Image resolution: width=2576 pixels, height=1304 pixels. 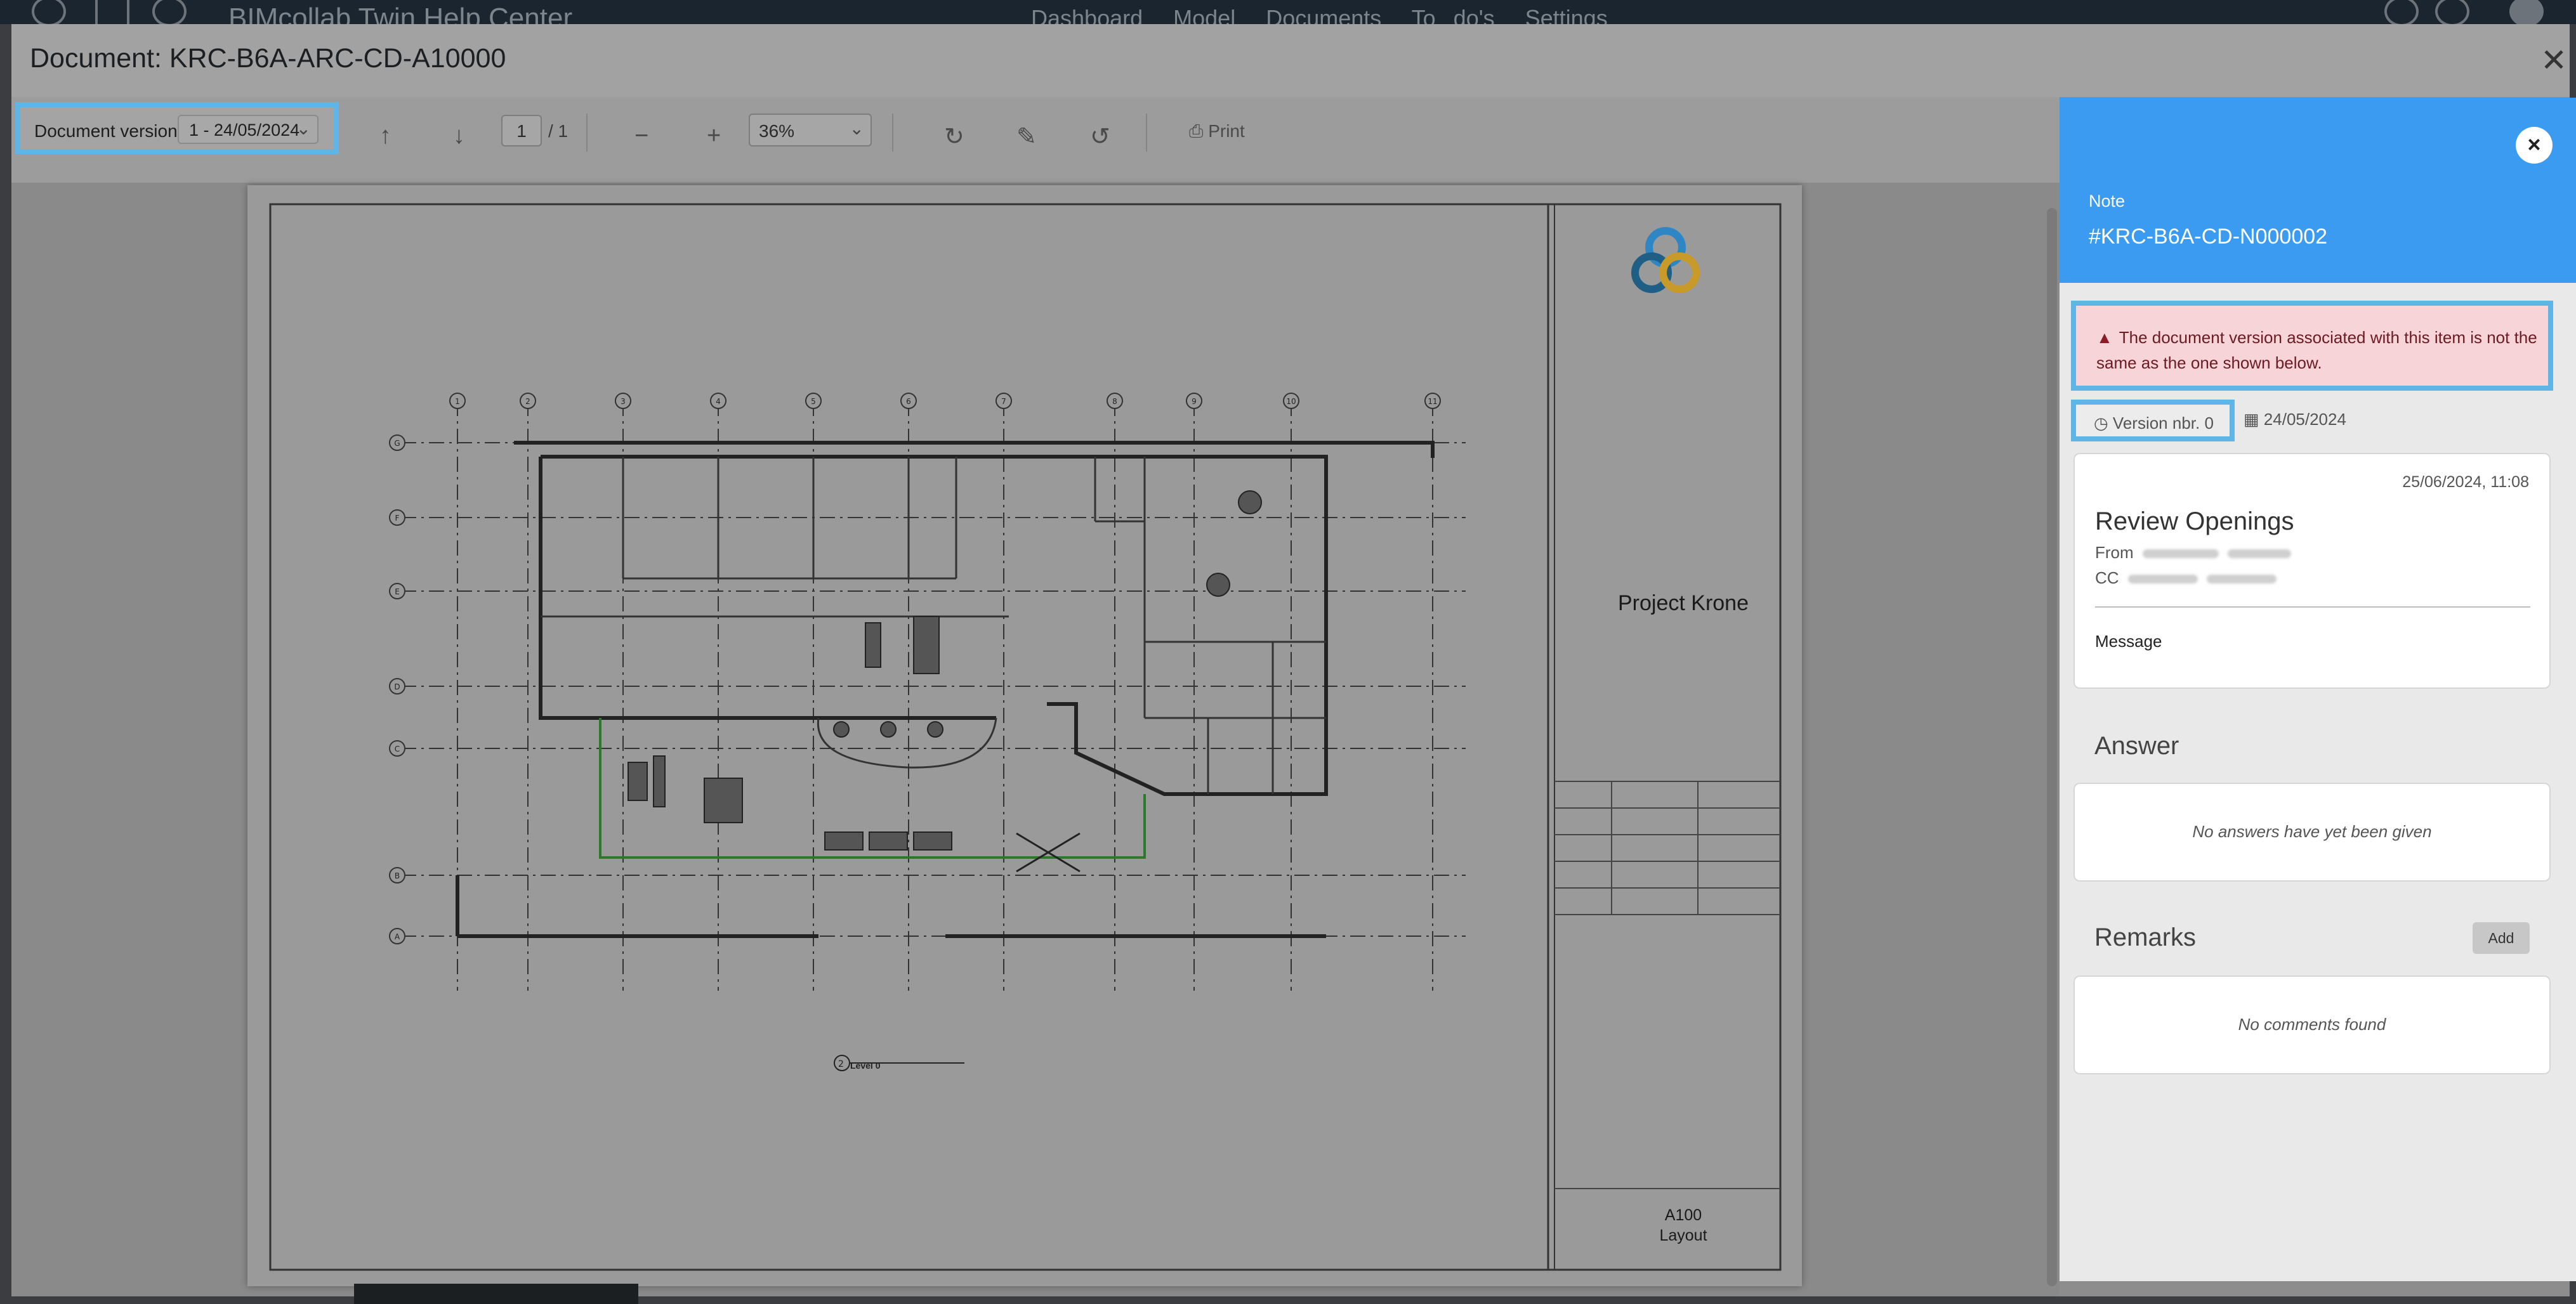 I want to click on page-number-input: 1, so click(x=521, y=131).